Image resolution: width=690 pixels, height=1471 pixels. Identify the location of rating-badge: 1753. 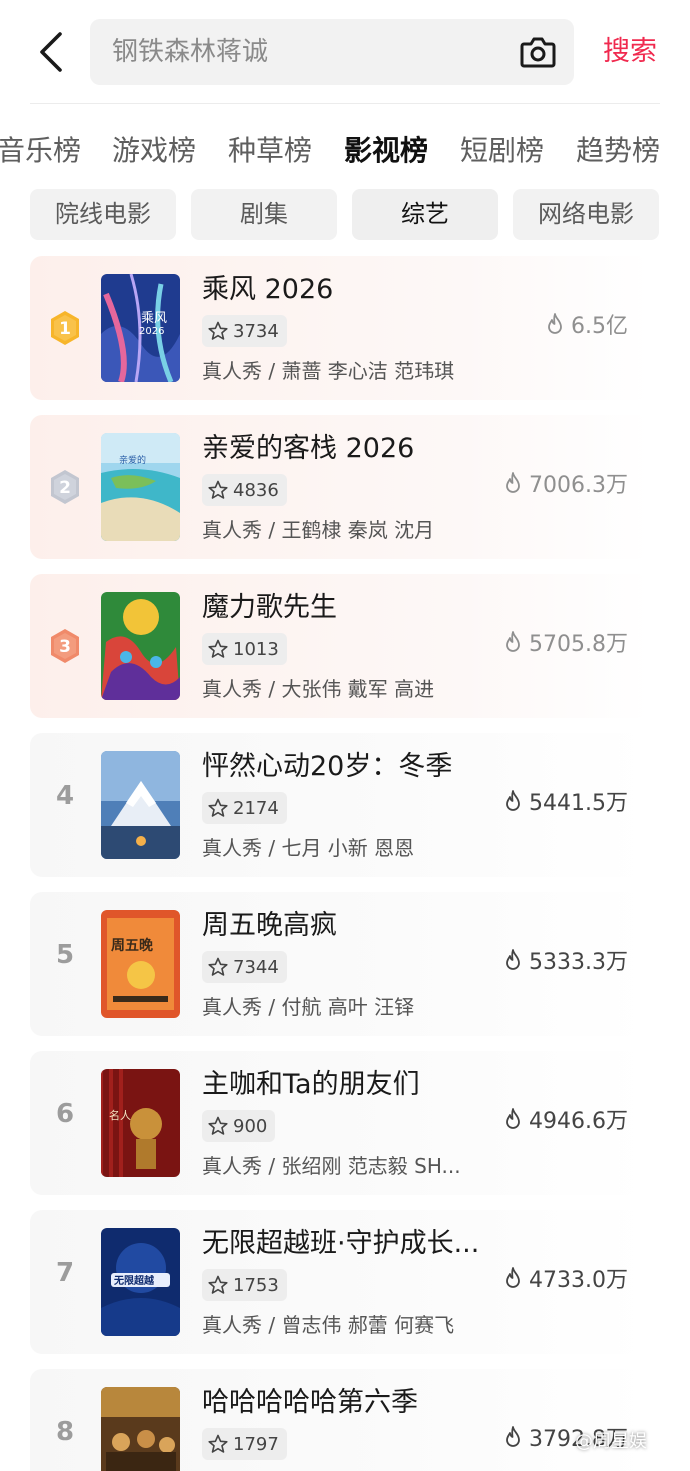
(244, 1285).